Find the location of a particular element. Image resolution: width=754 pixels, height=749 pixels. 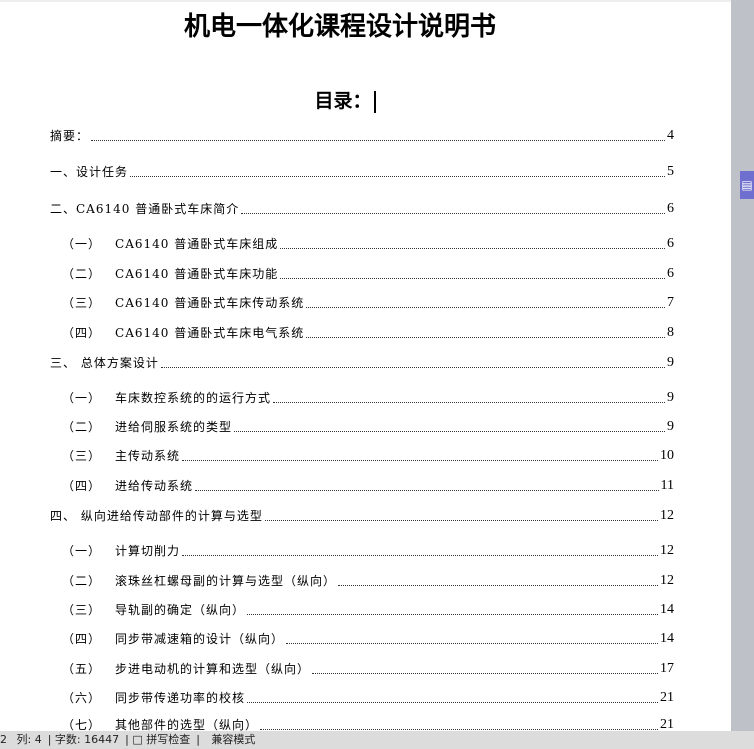

toc-entry-title: CA6140 普通卧式车床组成 is located at coordinates (197, 244).